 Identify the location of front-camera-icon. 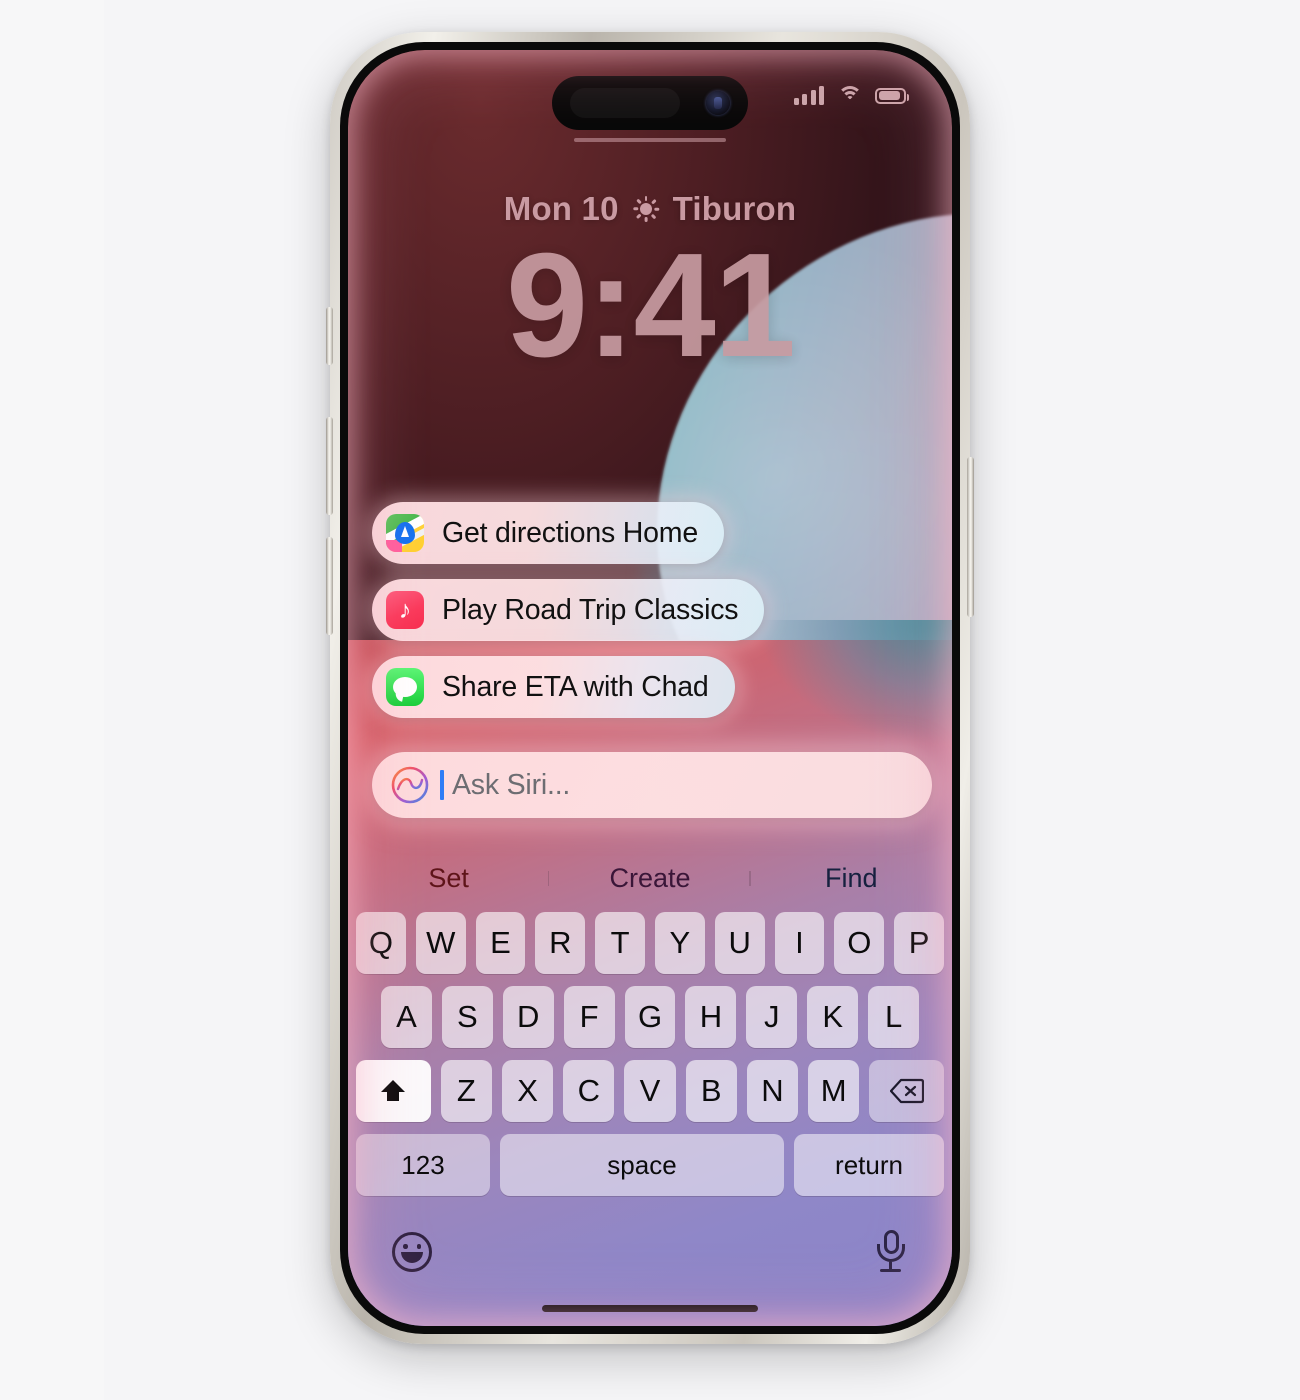
(718, 103).